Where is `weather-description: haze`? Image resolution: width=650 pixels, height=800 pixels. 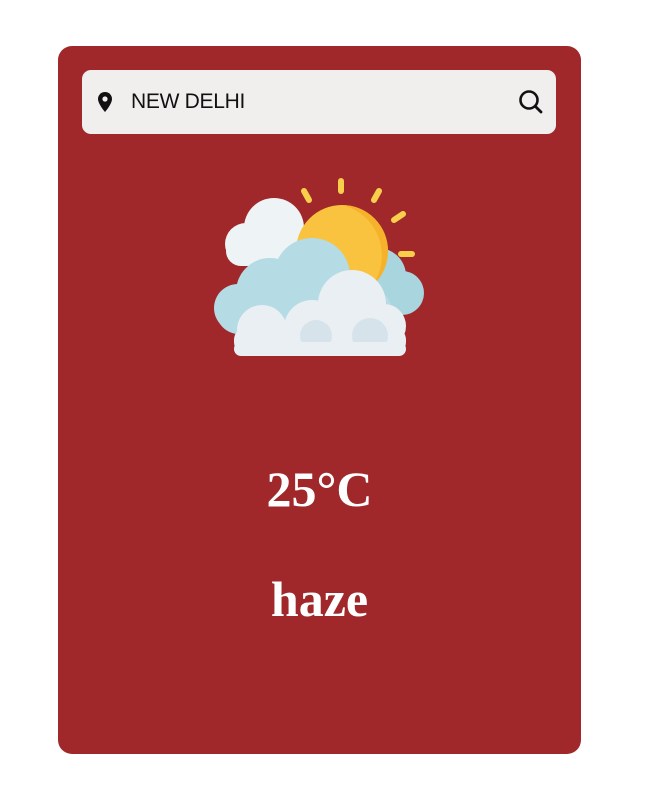 weather-description: haze is located at coordinates (319, 599).